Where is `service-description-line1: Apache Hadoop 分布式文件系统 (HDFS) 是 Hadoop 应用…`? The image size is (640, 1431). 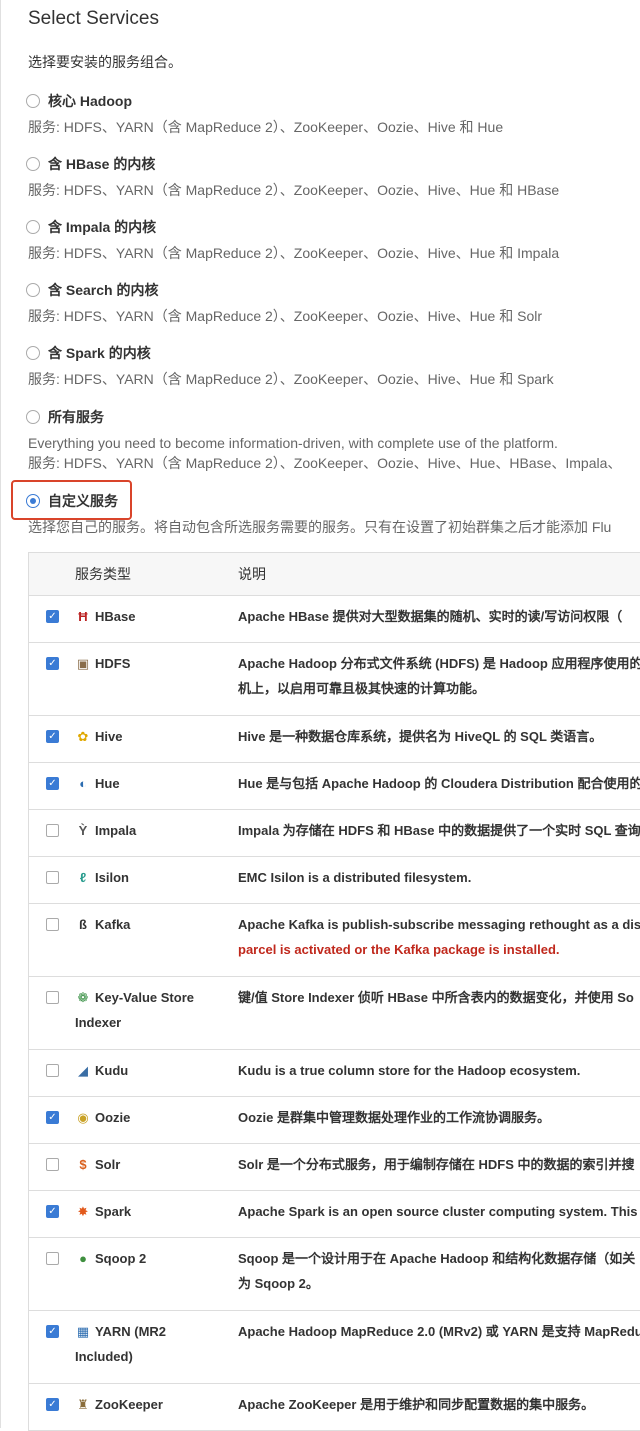 service-description-line1: Apache Hadoop 分布式文件系统 (HDFS) 是 Hadoop 应用… is located at coordinates (439, 663).